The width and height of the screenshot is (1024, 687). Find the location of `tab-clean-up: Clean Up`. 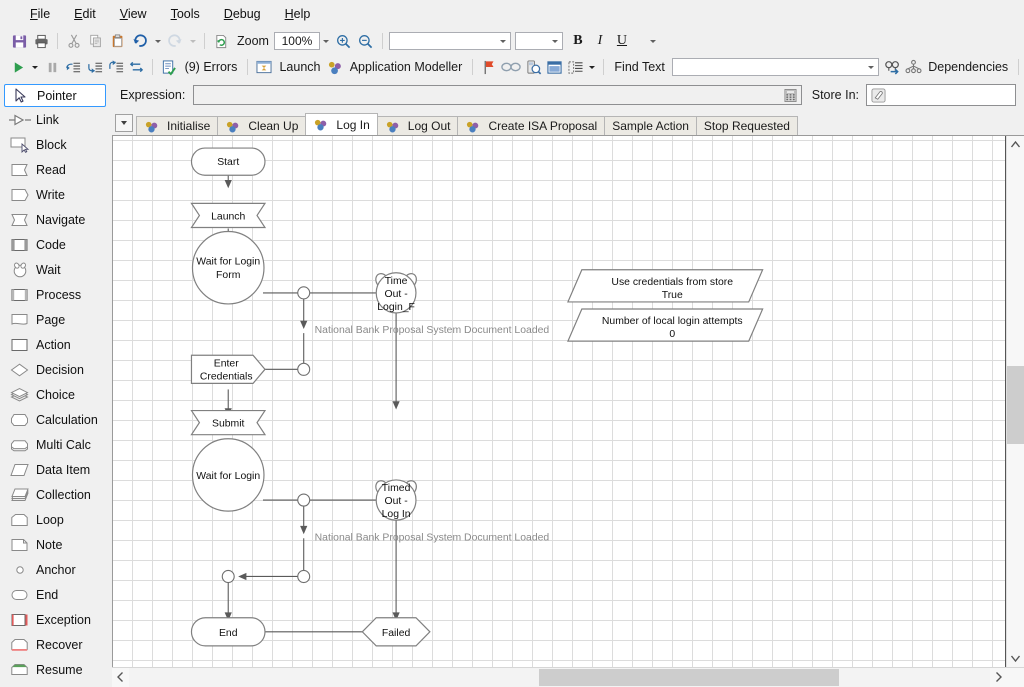

tab-clean-up: Clean Up is located at coordinates (262, 125).